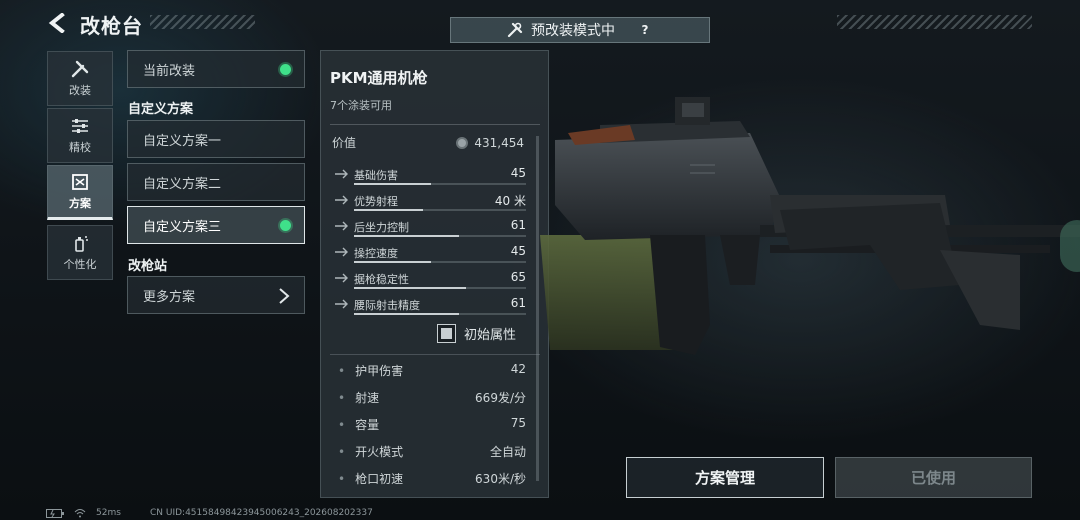  What do you see at coordinates (376, 253) in the screenshot?
I see `stat-label: 操控速度` at bounding box center [376, 253].